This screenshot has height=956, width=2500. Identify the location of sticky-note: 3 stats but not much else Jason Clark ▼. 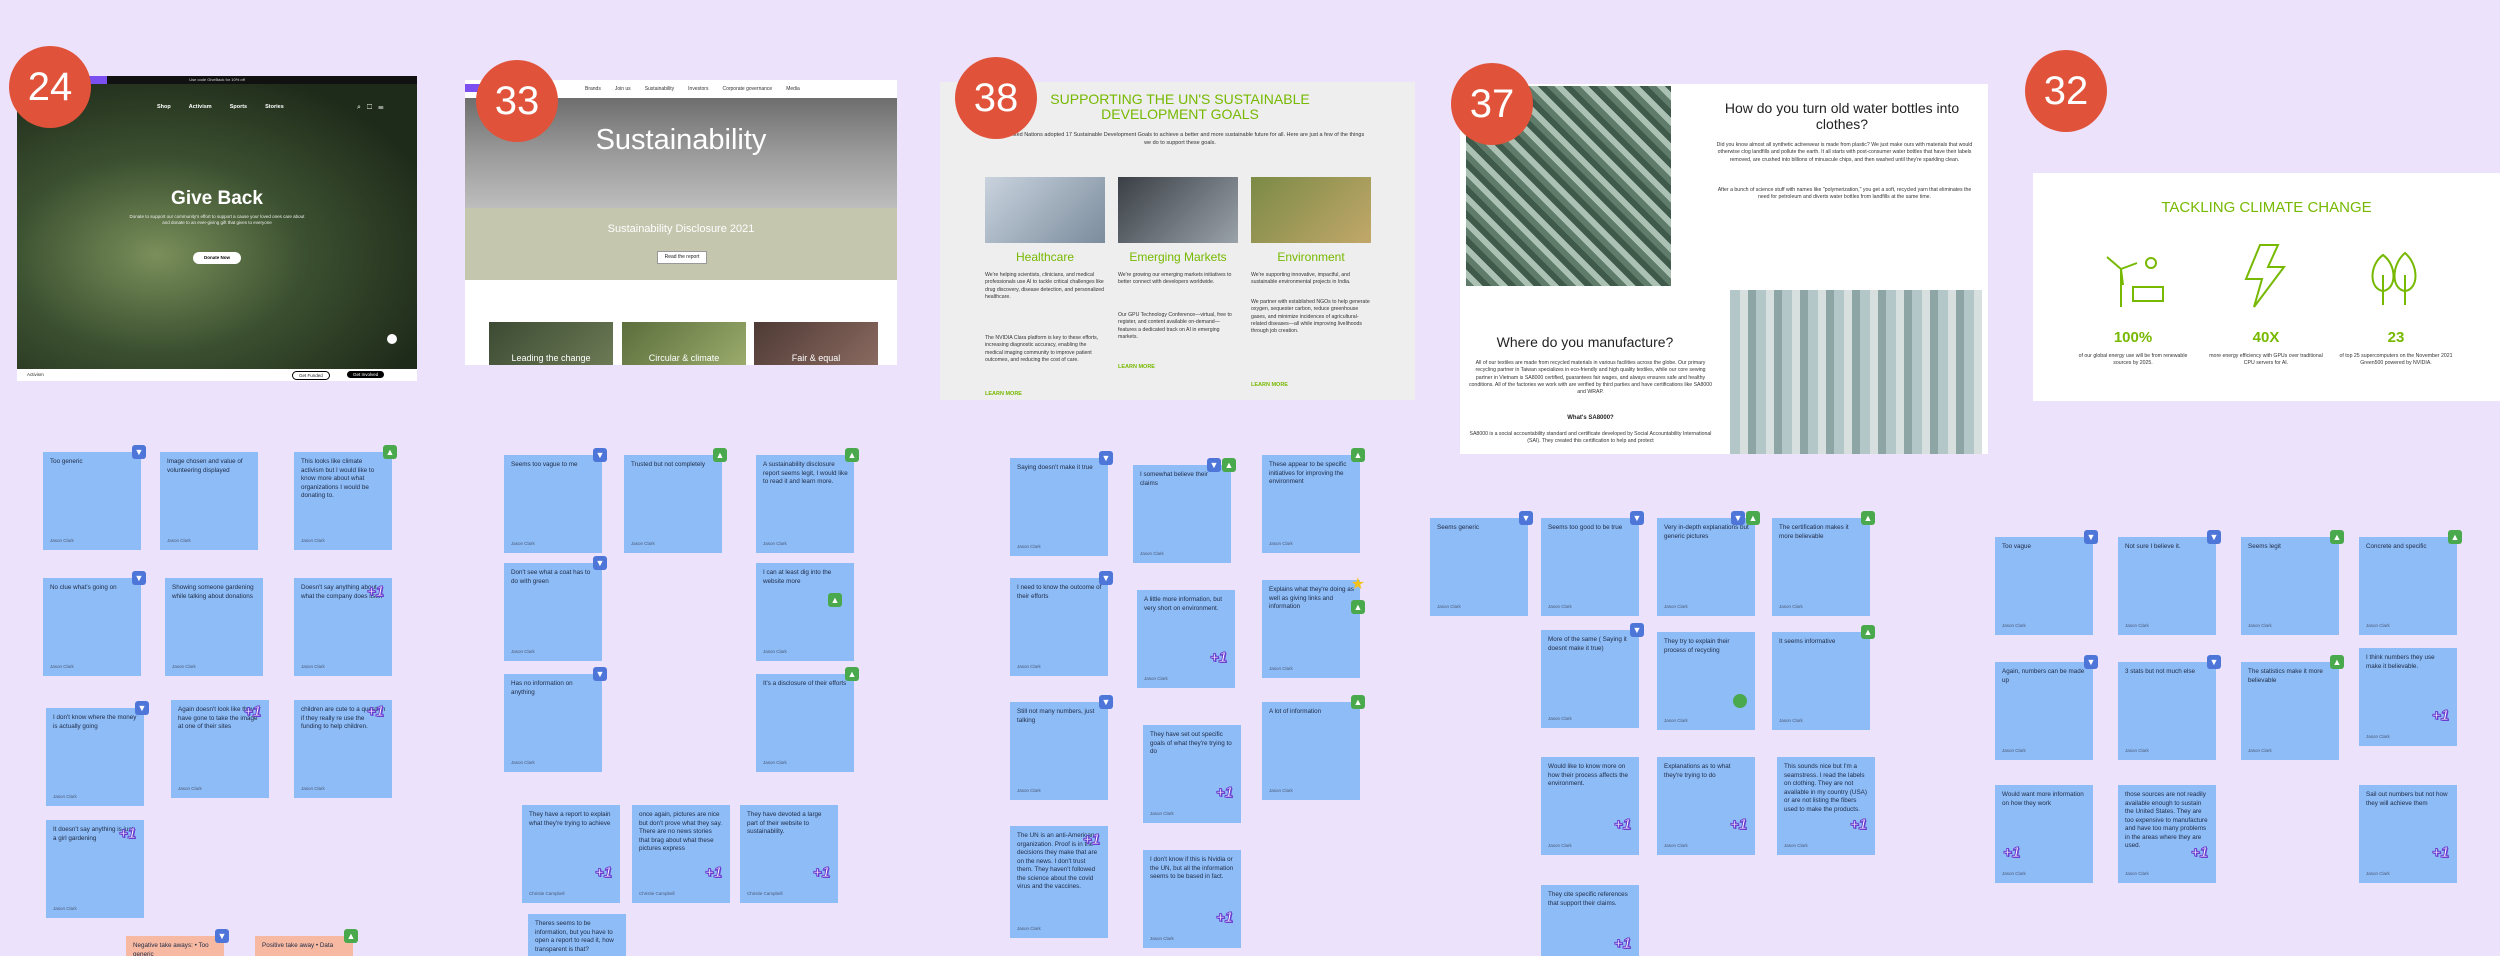
(2169, 707).